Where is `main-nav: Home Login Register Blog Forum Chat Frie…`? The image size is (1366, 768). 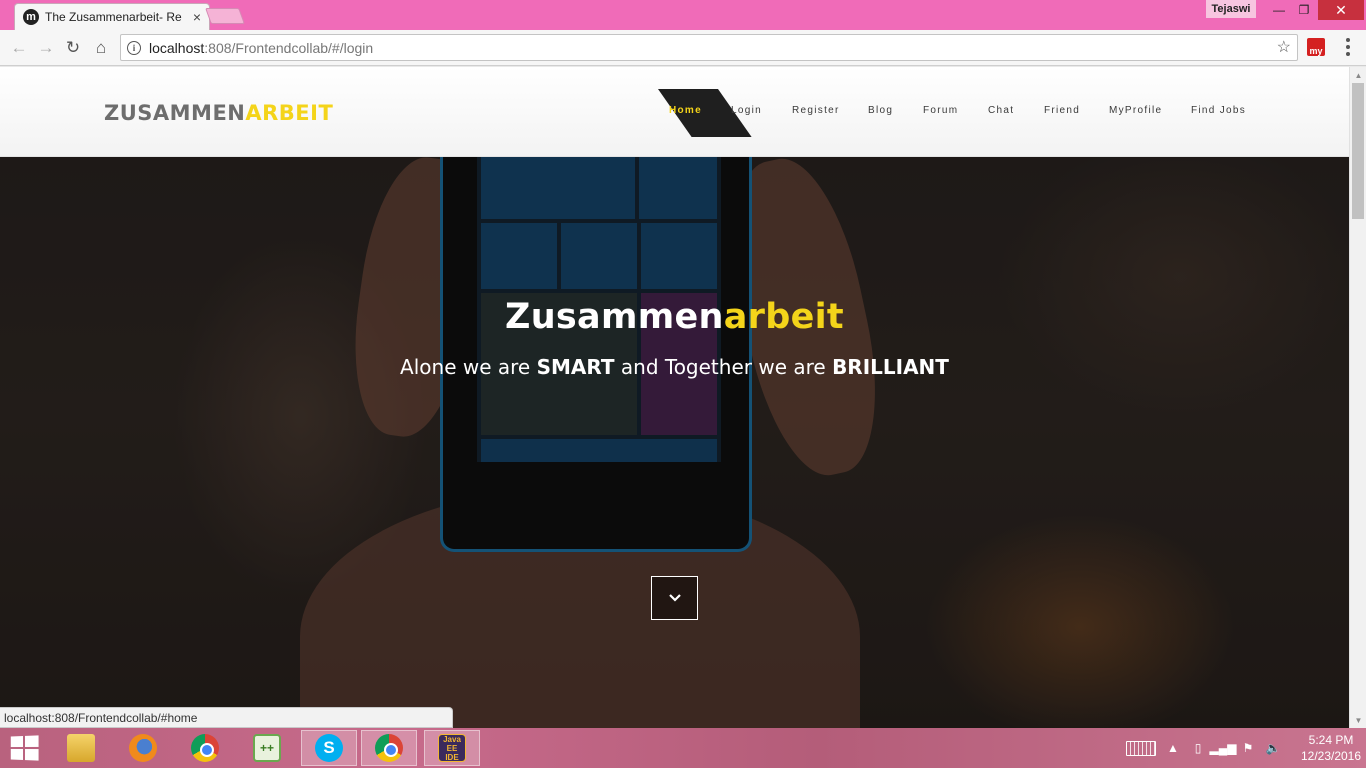 main-nav: Home Login Register Blog Forum Chat Frie… is located at coordinates (674, 112).